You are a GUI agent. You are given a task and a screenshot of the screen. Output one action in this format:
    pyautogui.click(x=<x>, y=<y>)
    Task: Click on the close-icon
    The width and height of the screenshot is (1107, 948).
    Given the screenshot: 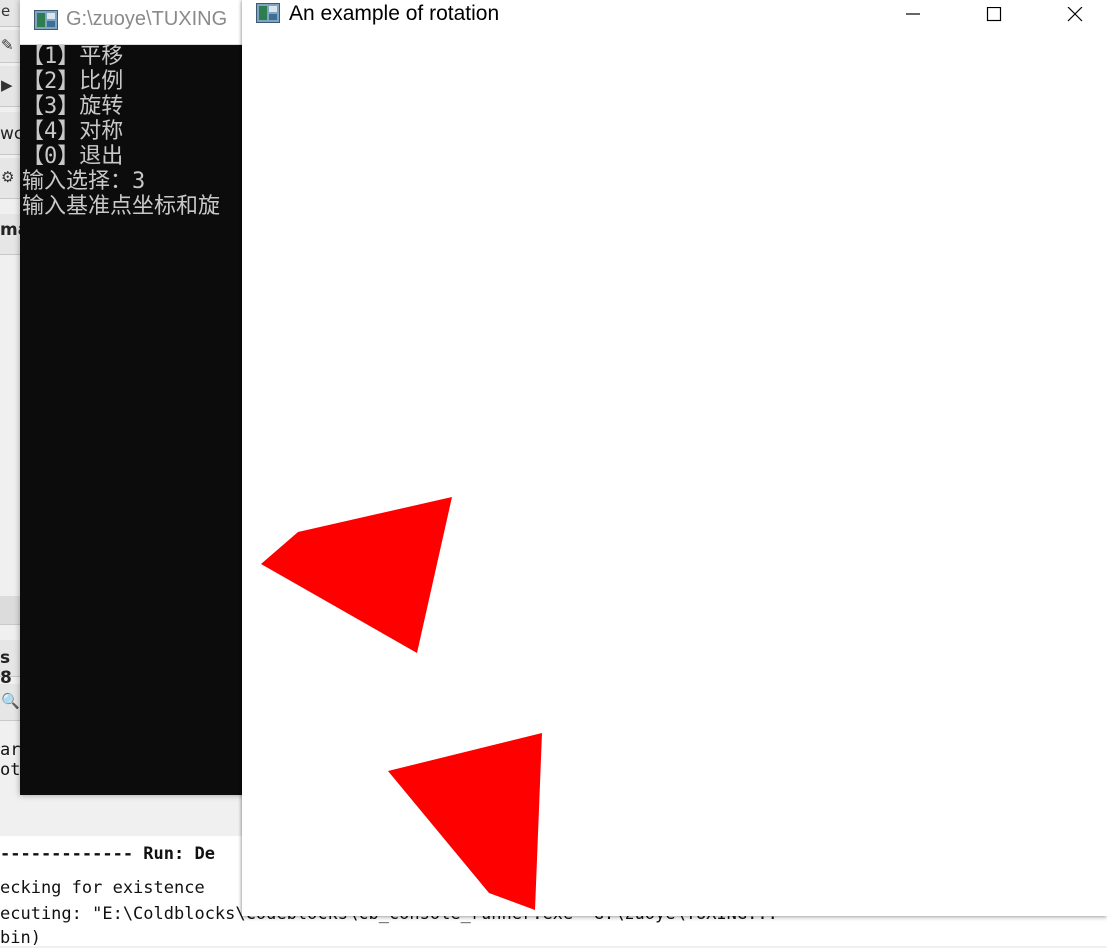 What is the action you would take?
    pyautogui.click(x=1075, y=14)
    